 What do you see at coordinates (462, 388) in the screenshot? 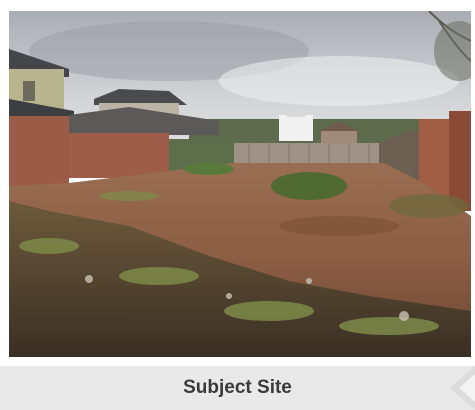
I see `corner-arrow-icon` at bounding box center [462, 388].